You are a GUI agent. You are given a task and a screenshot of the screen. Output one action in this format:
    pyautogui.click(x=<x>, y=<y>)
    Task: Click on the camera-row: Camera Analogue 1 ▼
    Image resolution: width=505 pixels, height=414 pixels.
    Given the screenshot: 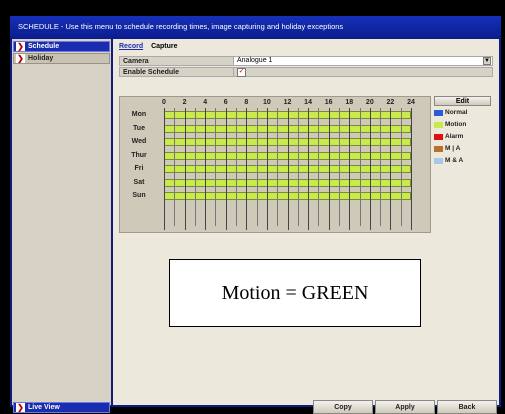 What is the action you would take?
    pyautogui.click(x=306, y=61)
    